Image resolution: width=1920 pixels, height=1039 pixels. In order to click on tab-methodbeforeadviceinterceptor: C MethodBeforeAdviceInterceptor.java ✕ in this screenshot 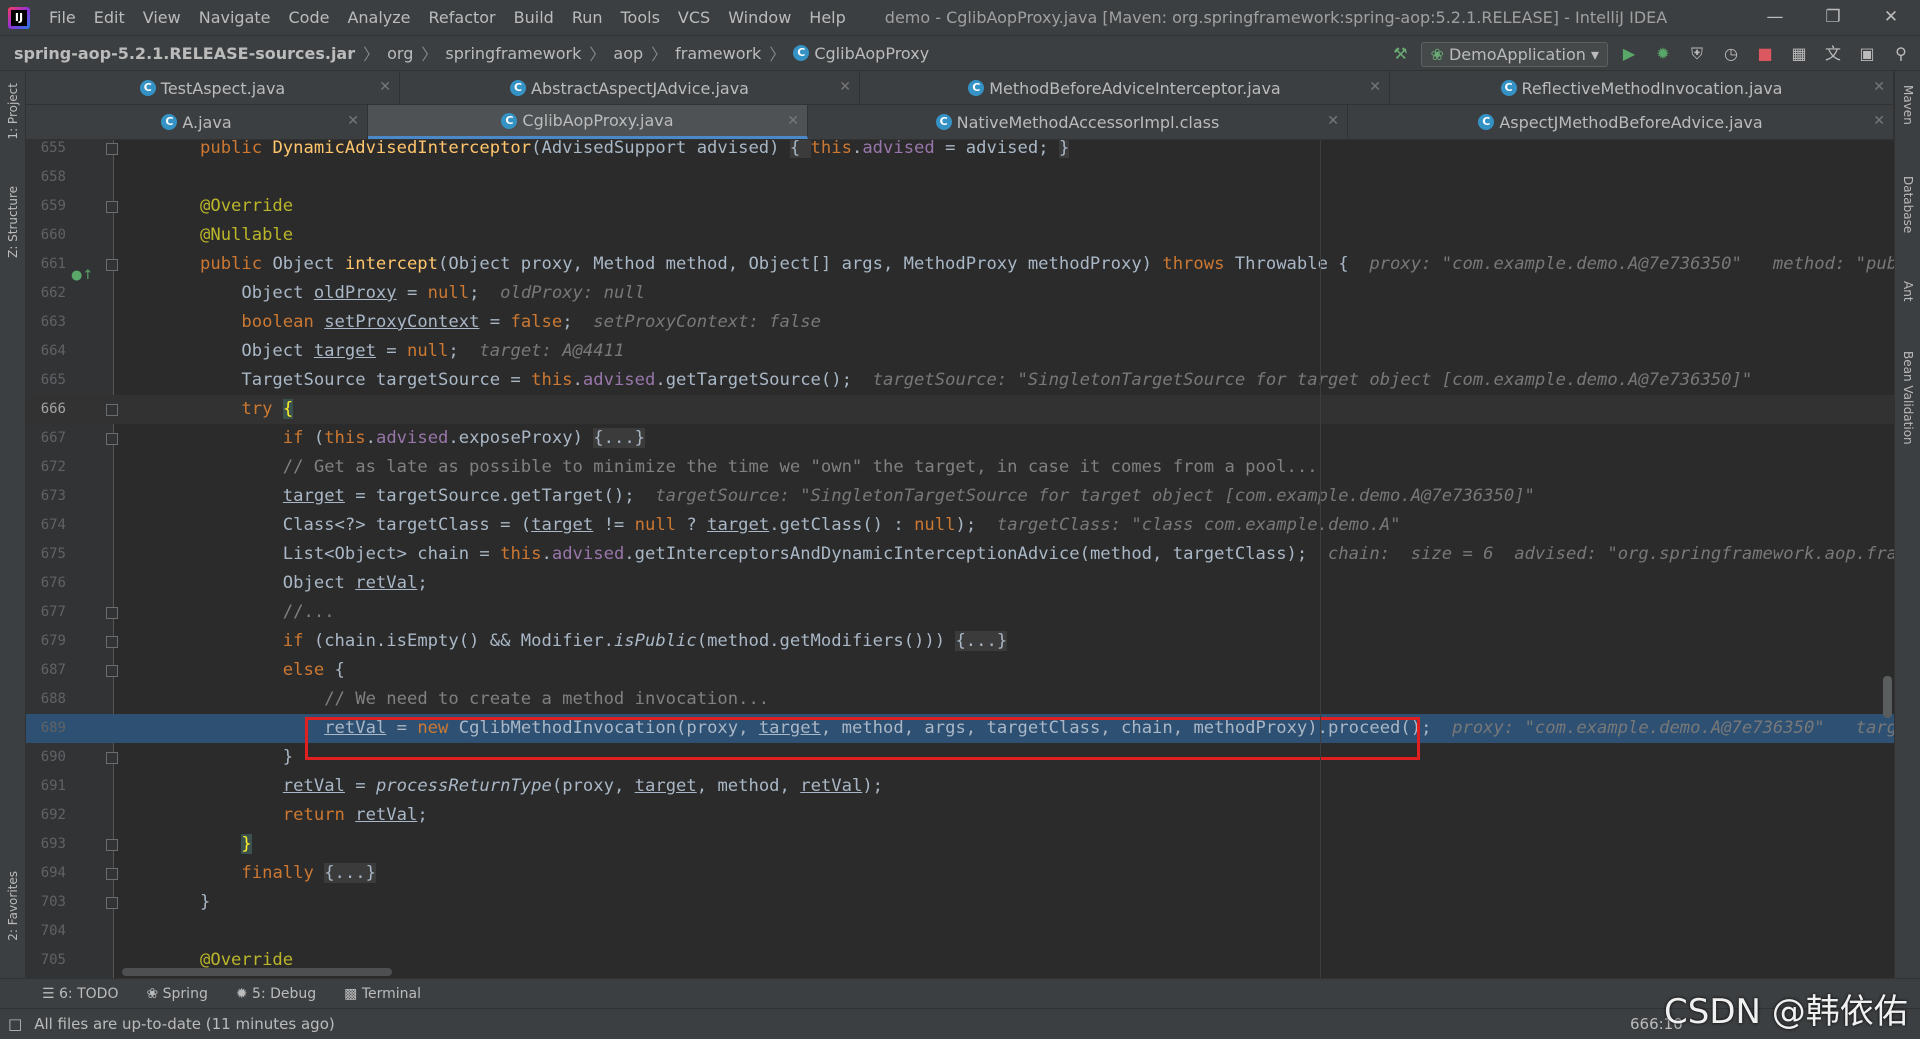, I will do `click(1125, 88)`.